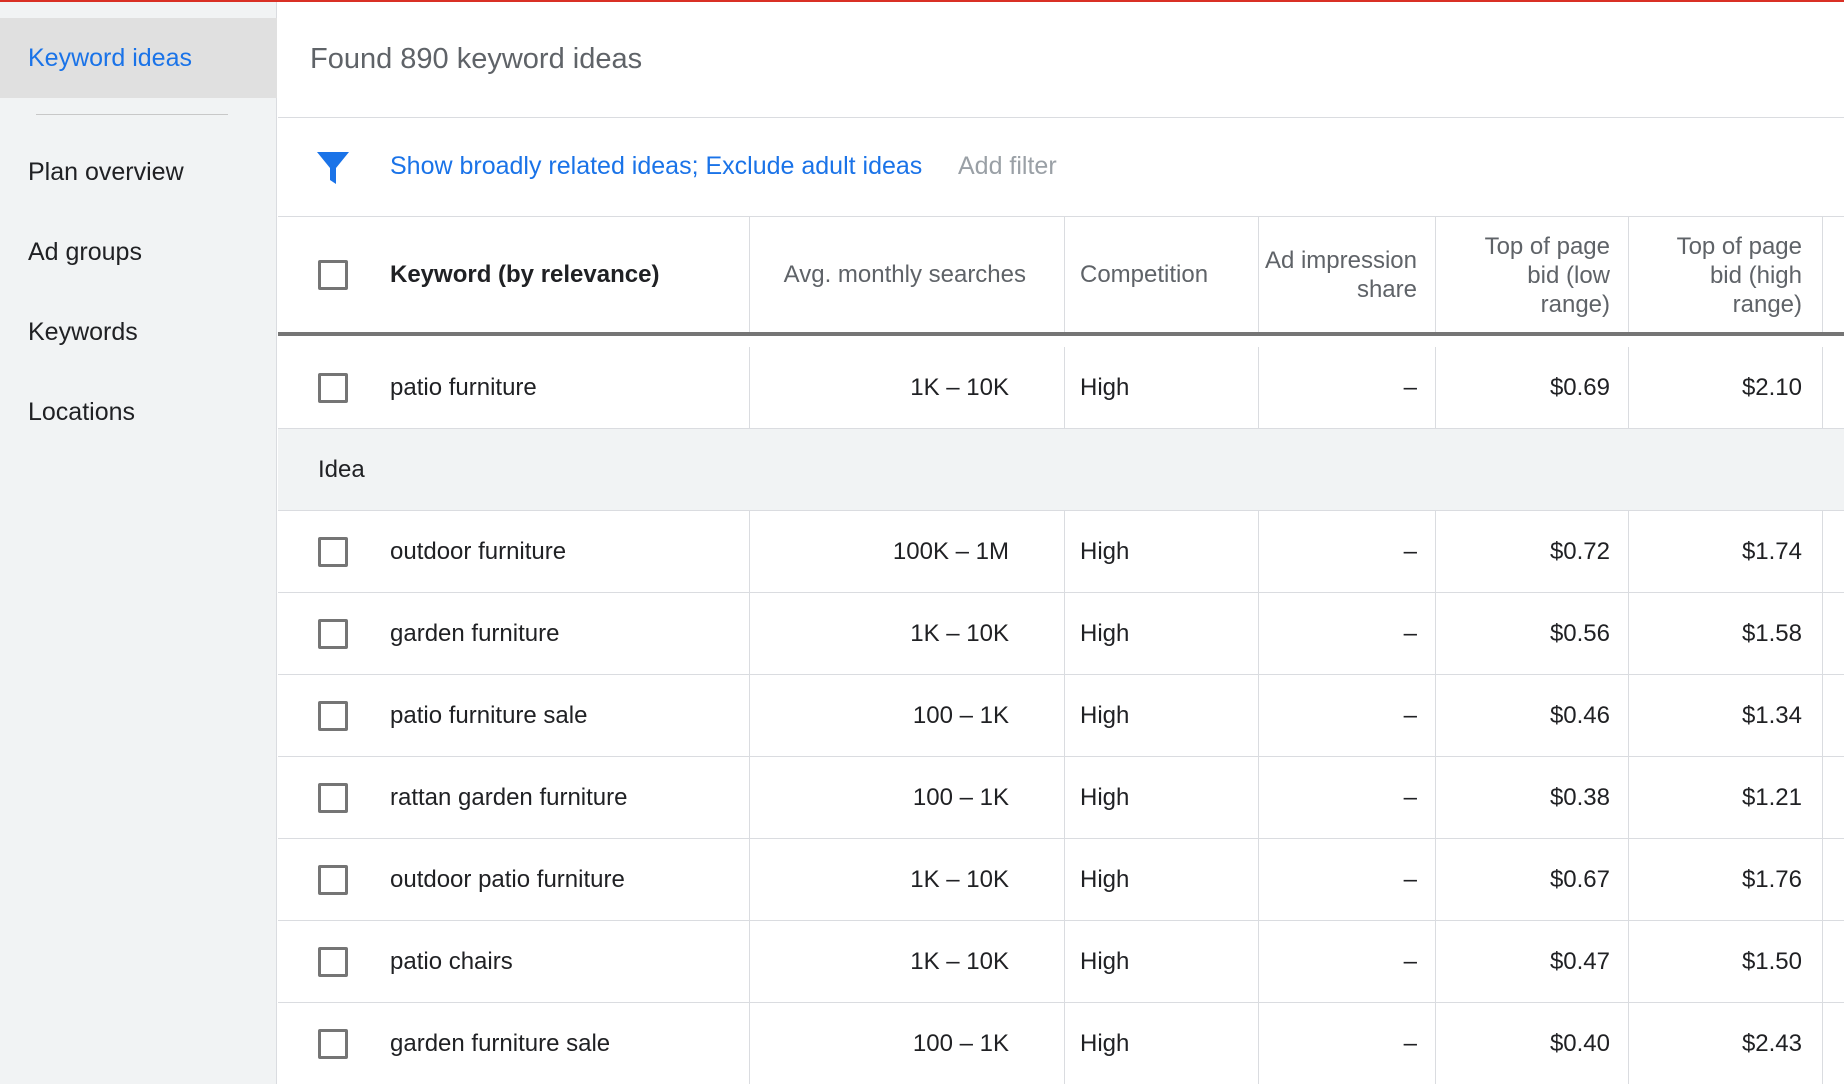 The image size is (1844, 1084). What do you see at coordinates (1386, 289) in the screenshot?
I see `header-line: share` at bounding box center [1386, 289].